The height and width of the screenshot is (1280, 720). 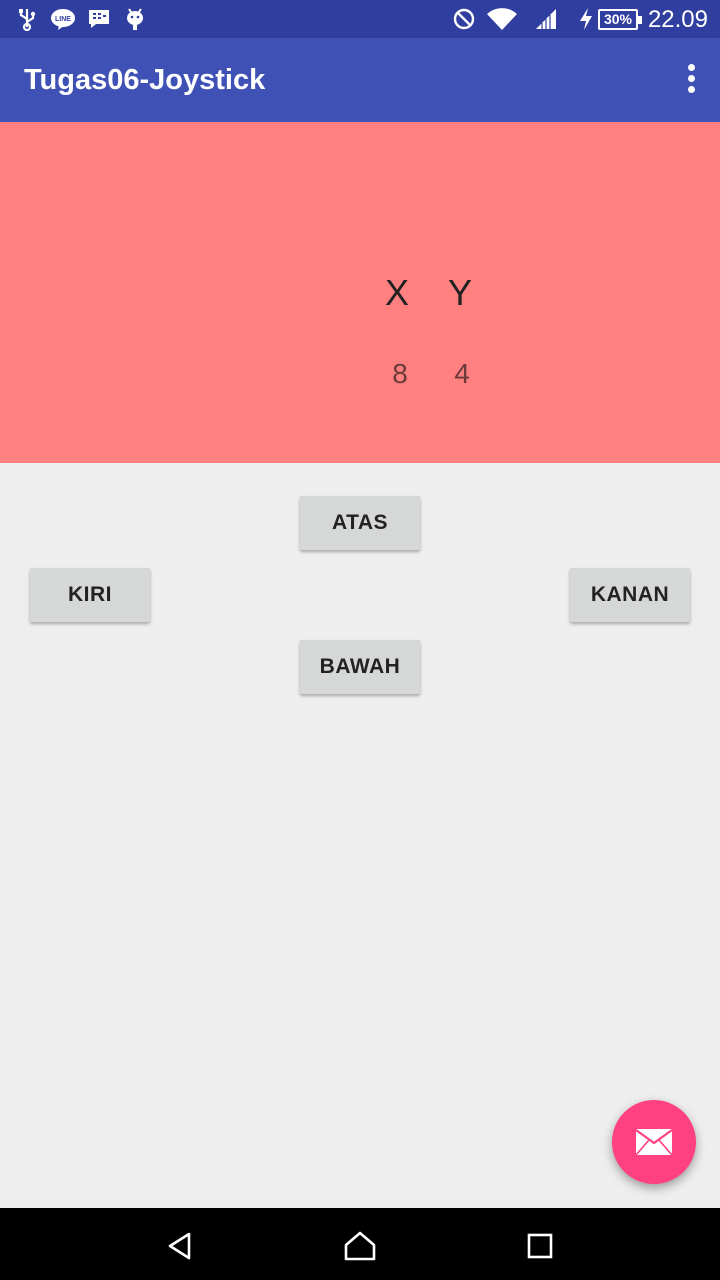 I want to click on bbm-icon, so click(x=99, y=19).